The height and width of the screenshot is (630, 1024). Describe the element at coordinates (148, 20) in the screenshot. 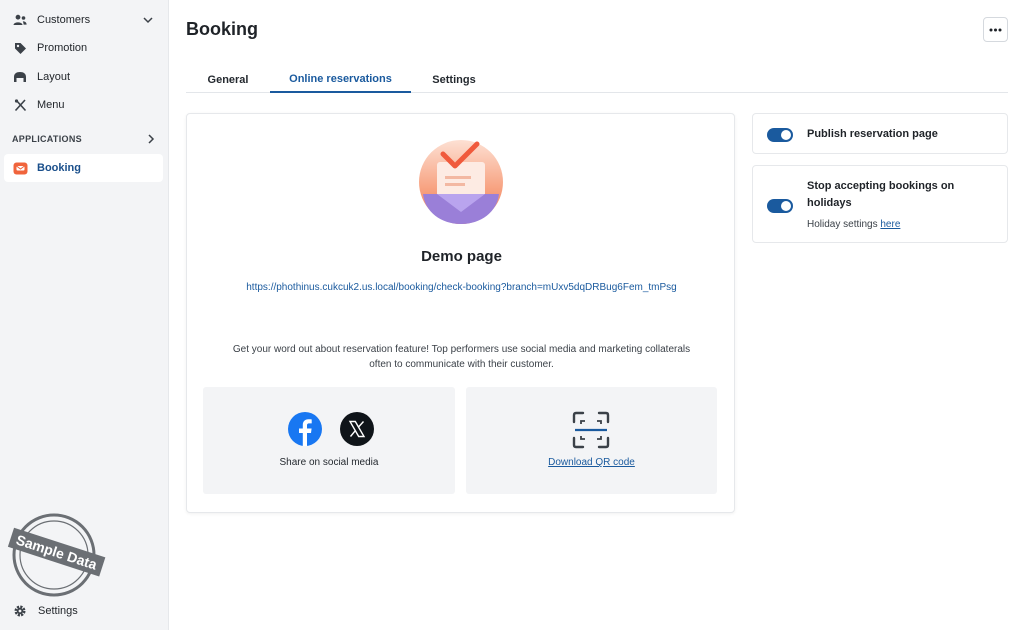

I see `chevron-down-icon` at that location.